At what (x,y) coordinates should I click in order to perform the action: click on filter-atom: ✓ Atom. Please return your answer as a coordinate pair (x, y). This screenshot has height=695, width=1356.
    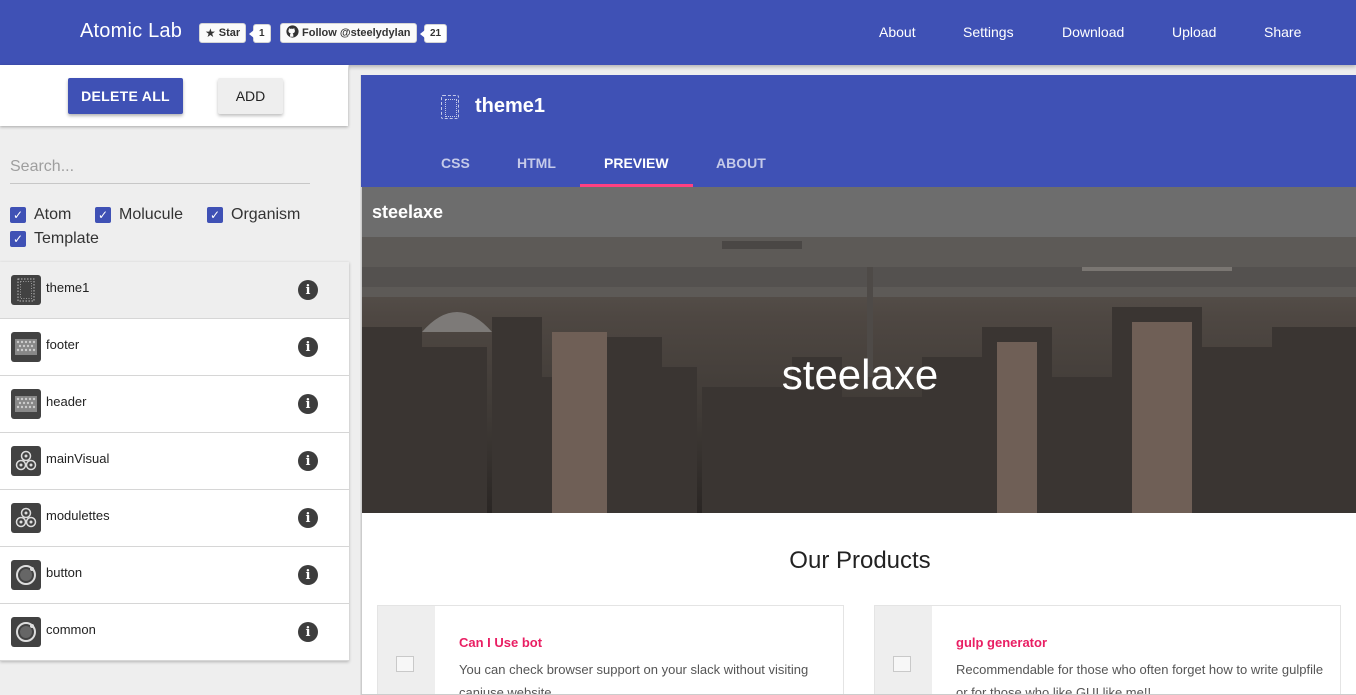
    Looking at the image, I should click on (40, 215).